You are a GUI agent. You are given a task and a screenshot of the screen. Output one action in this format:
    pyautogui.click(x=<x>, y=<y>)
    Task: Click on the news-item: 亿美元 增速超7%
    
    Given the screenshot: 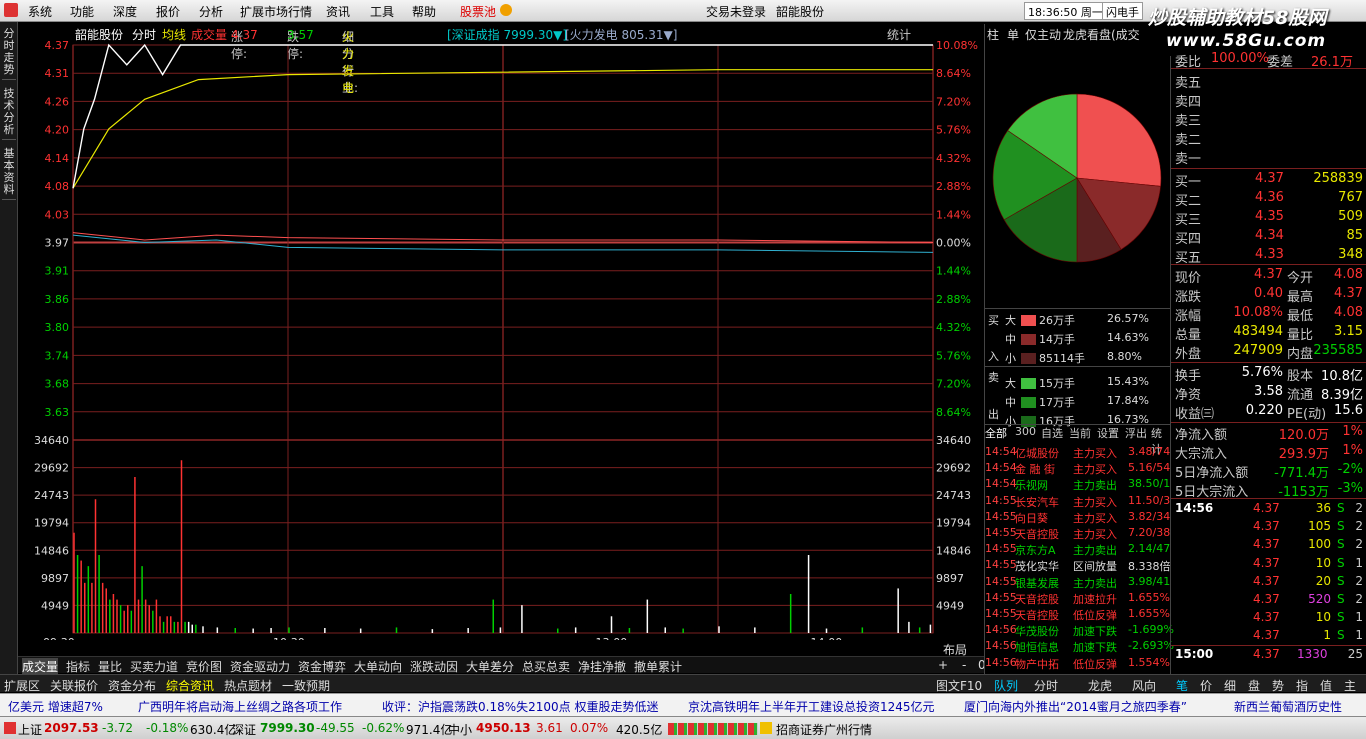 What is the action you would take?
    pyautogui.click(x=55, y=706)
    